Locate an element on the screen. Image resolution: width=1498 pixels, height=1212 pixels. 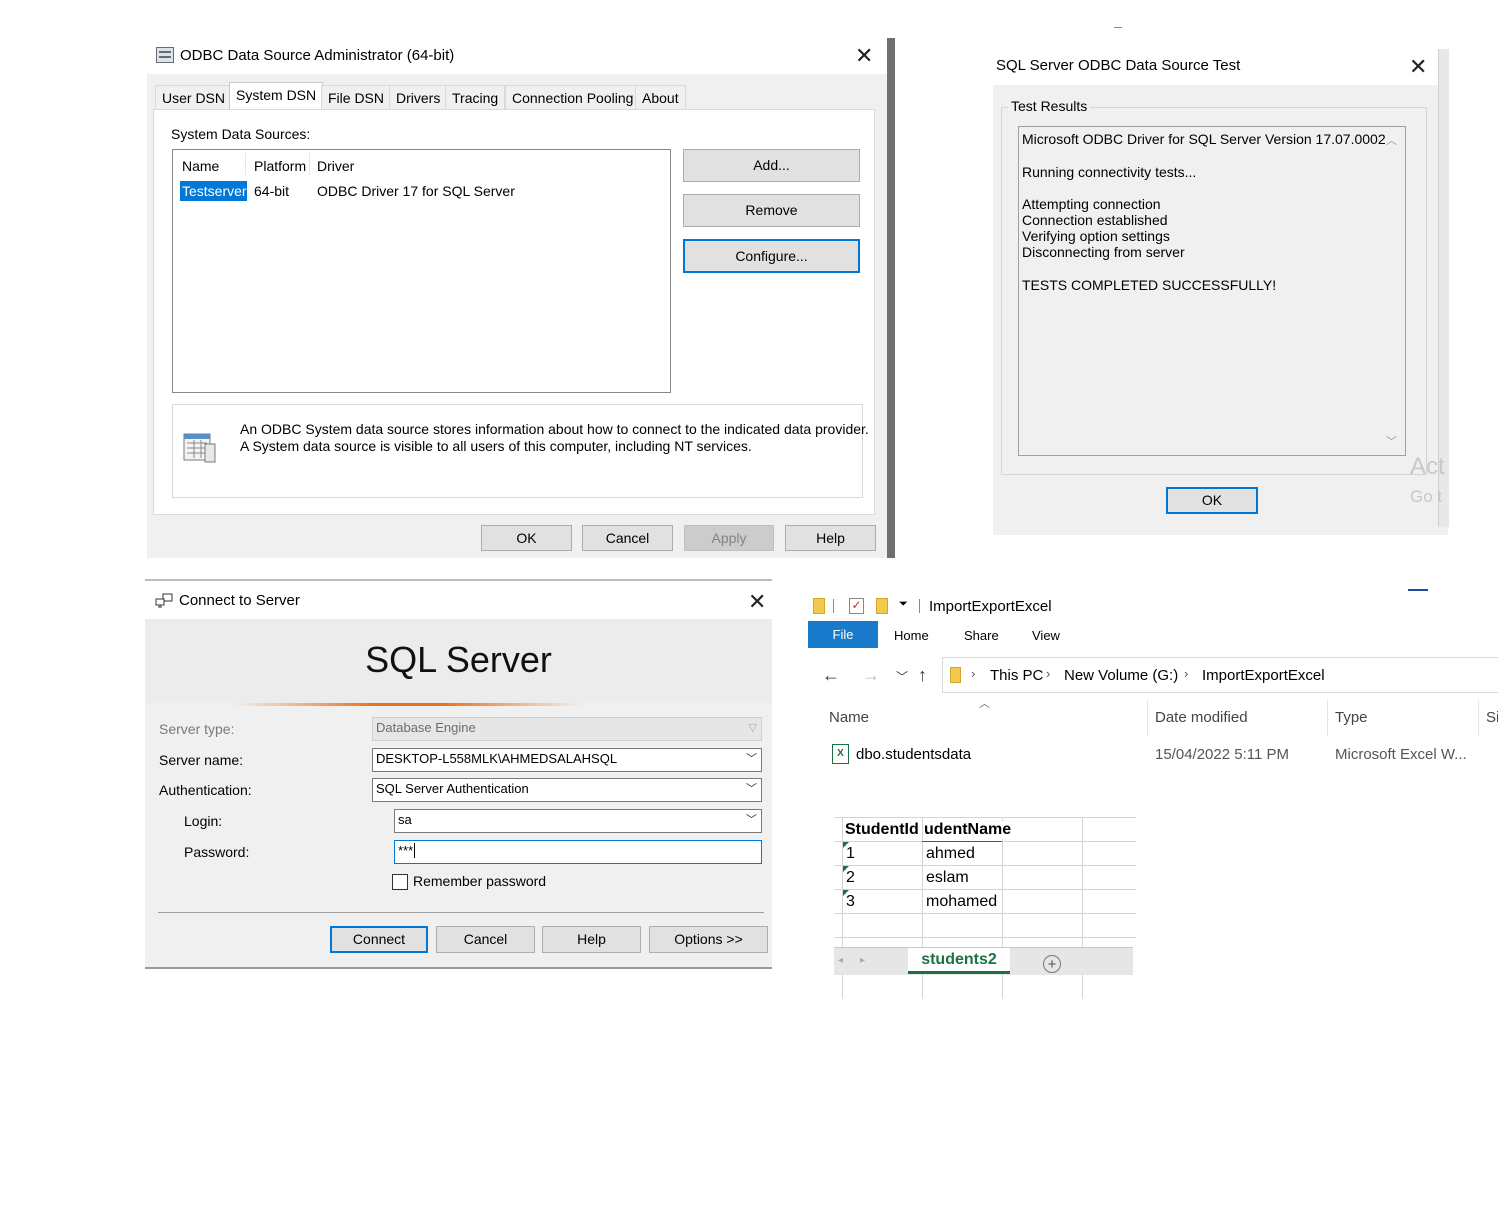
breadcrumb-volume: New Volume (G:) is located at coordinates (1121, 675).